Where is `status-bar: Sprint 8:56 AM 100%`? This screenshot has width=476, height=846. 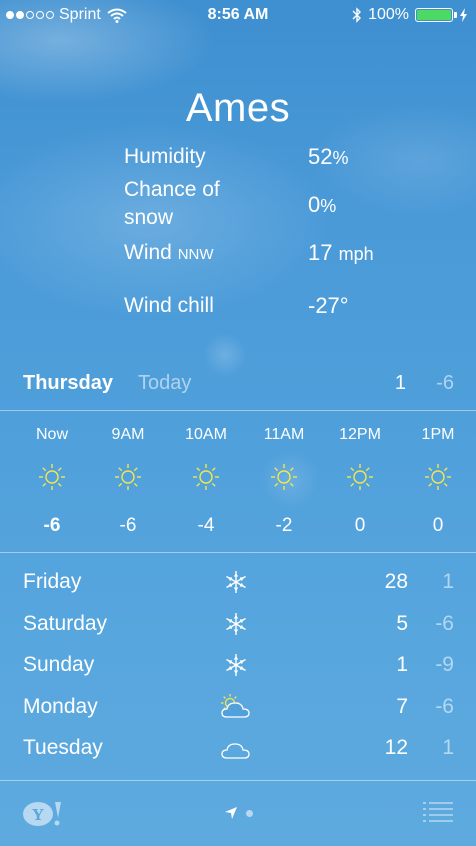 status-bar: Sprint 8:56 AM 100% is located at coordinates (238, 16).